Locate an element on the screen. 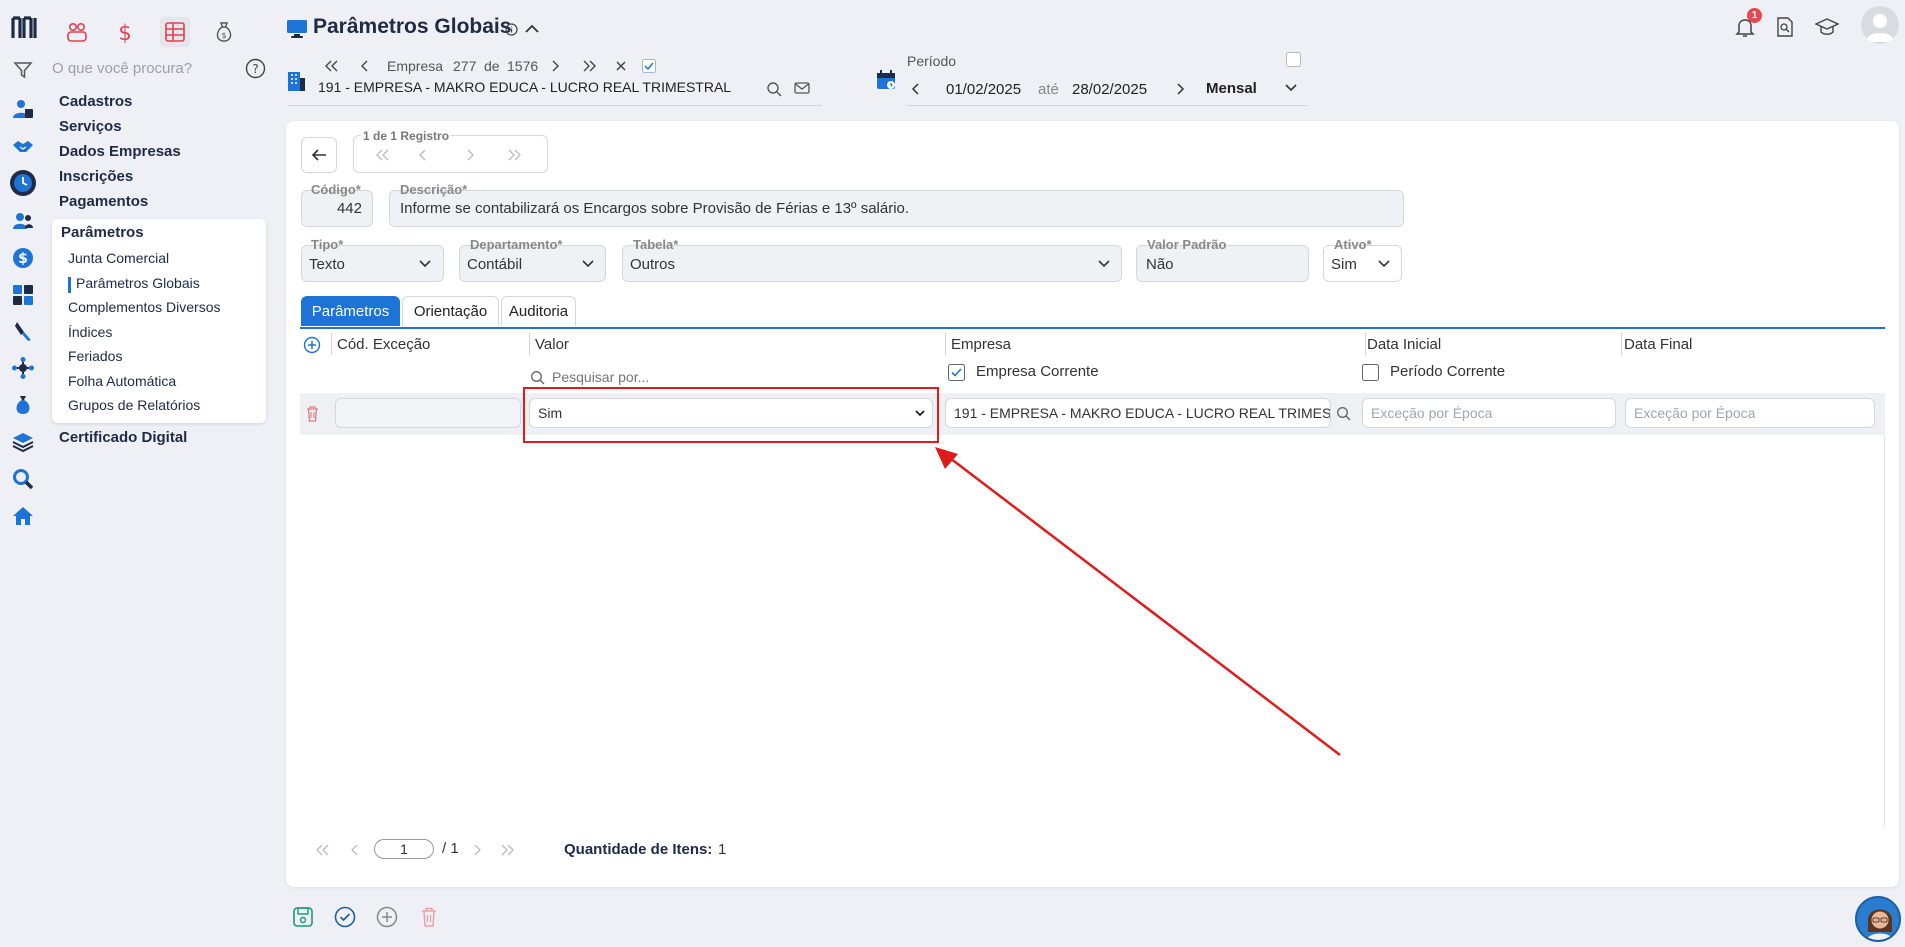 This screenshot has width=1905, height=947. delete-icon is located at coordinates (429, 917).